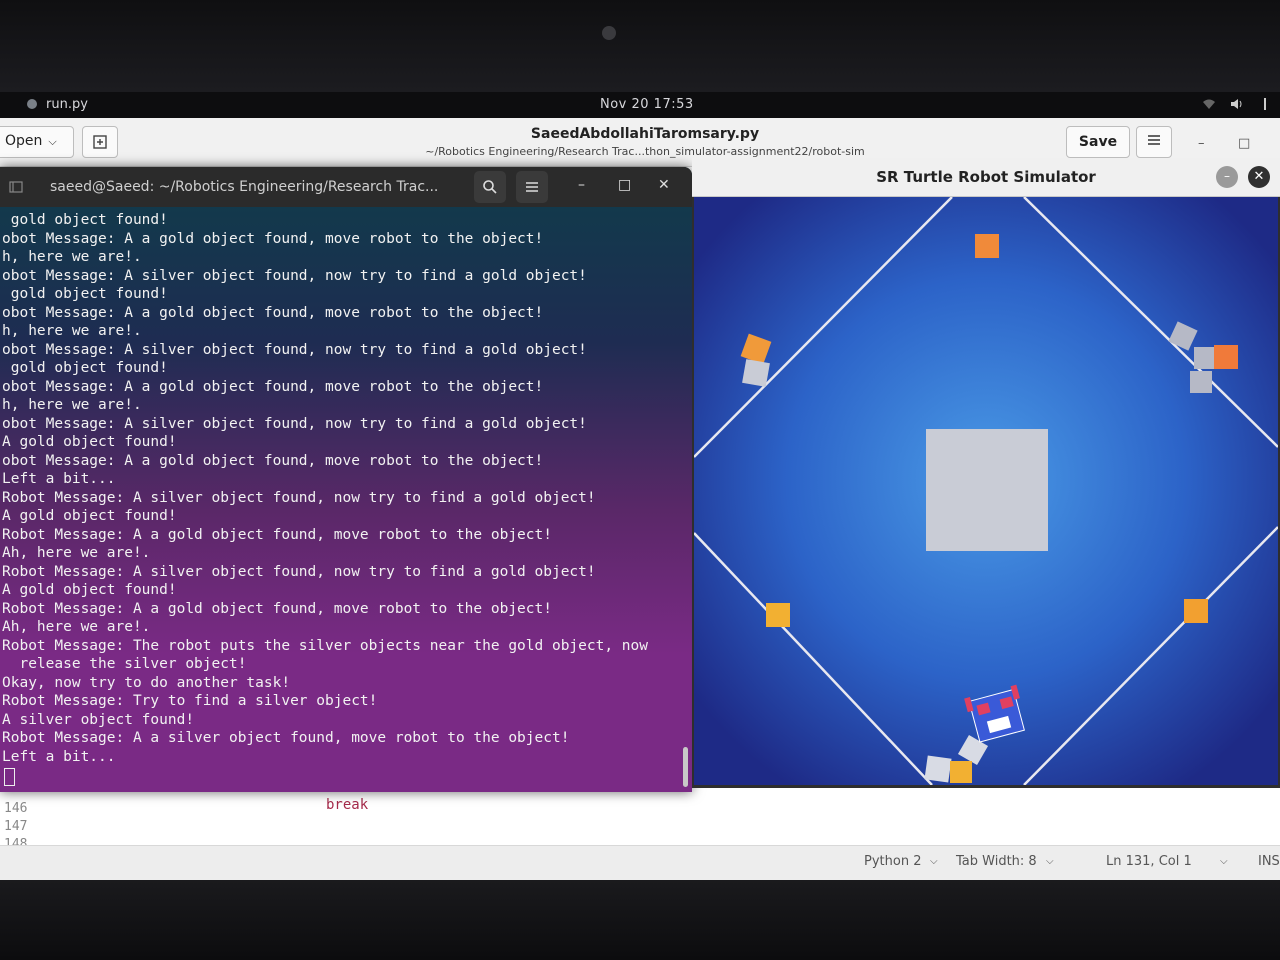 The height and width of the screenshot is (960, 1280). I want to click on center-silver-area, so click(987, 490).